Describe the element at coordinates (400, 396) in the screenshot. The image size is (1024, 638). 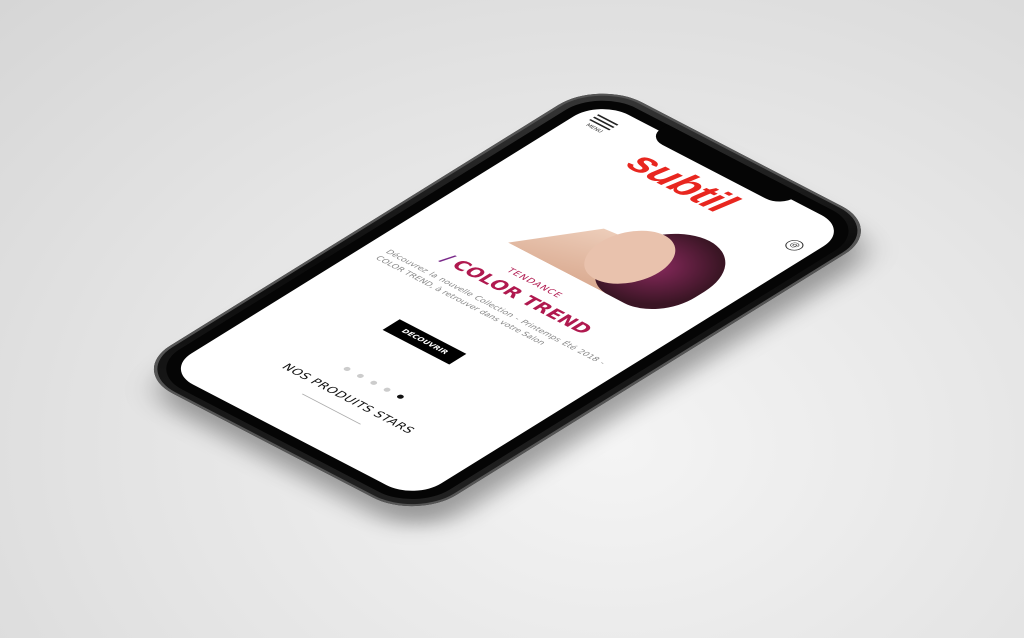
I see `carousel-dot-active` at that location.